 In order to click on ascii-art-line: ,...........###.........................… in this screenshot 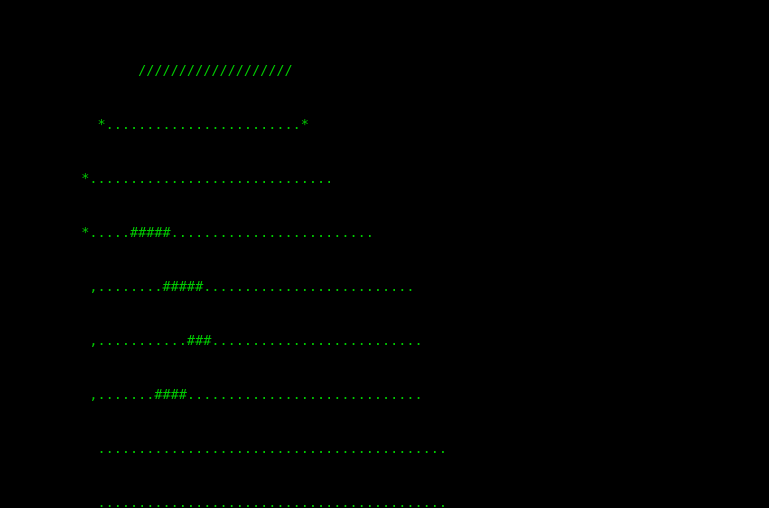, I will do `click(211, 341)`.